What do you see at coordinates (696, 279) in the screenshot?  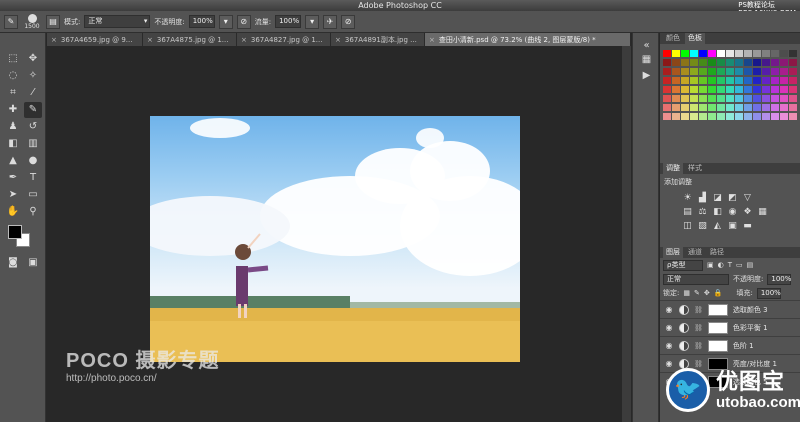 I see `blend-mode-select: 正常` at bounding box center [696, 279].